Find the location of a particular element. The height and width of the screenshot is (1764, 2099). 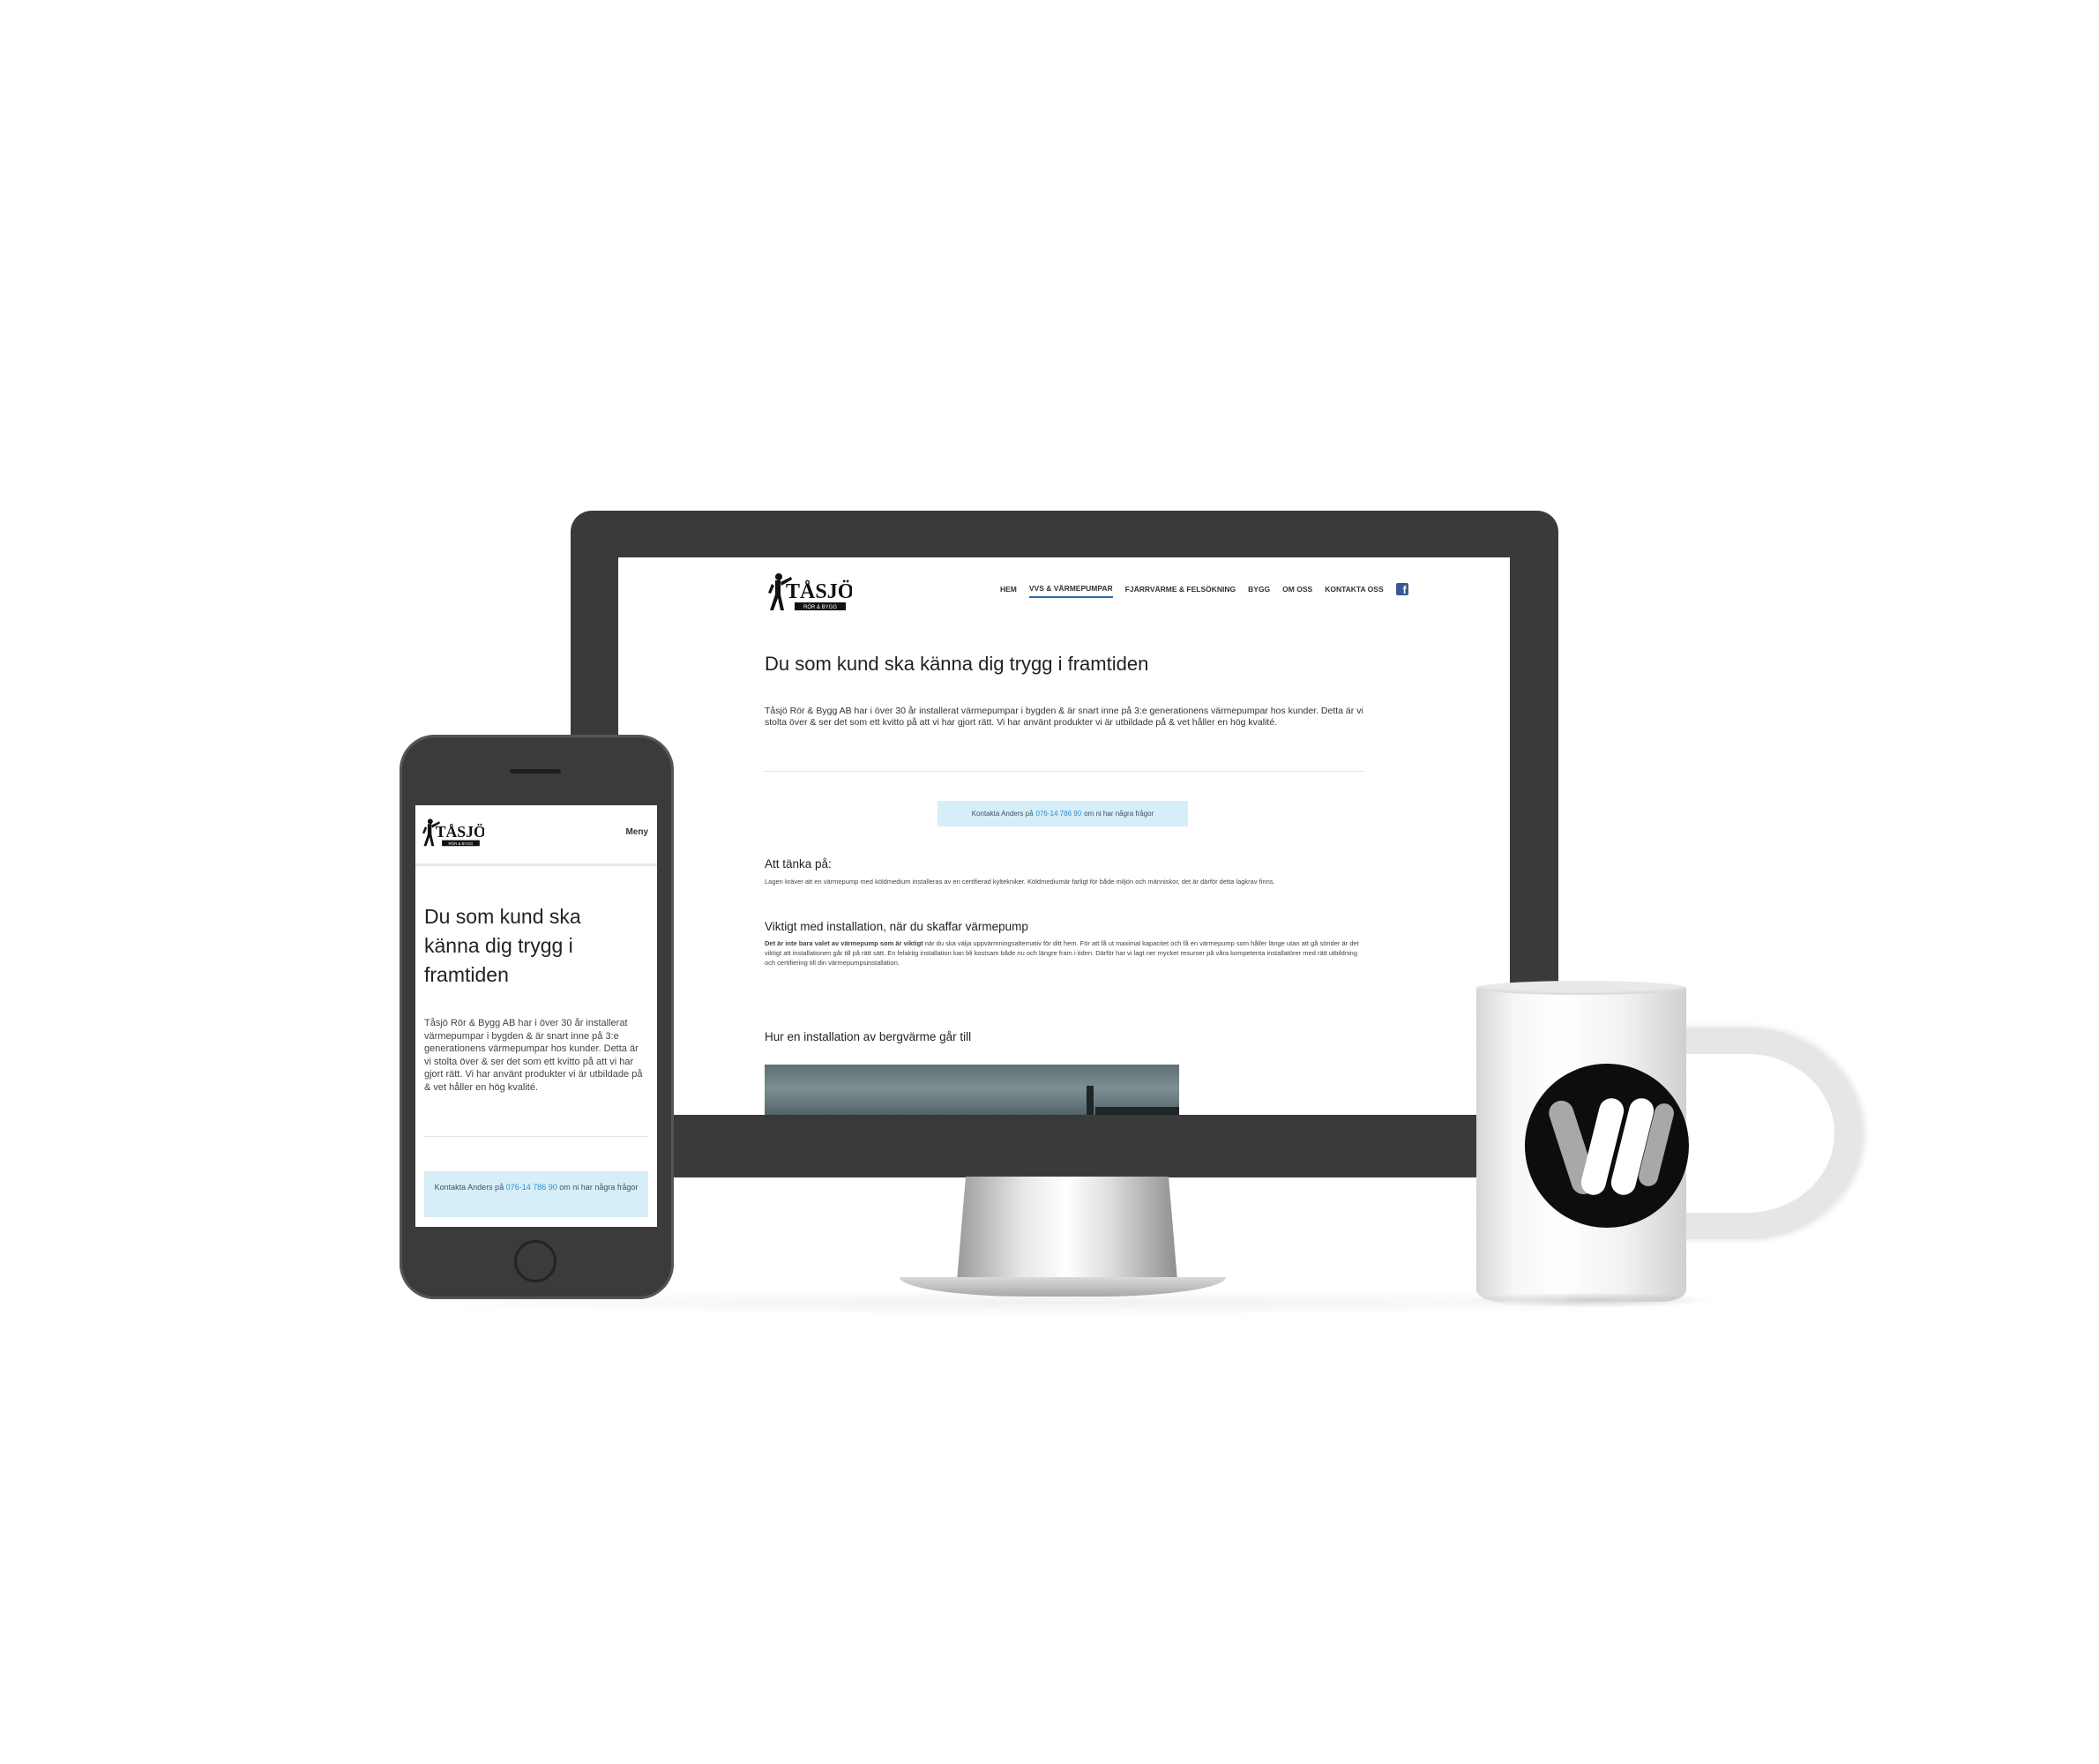

mug-rim is located at coordinates (1581, 988).